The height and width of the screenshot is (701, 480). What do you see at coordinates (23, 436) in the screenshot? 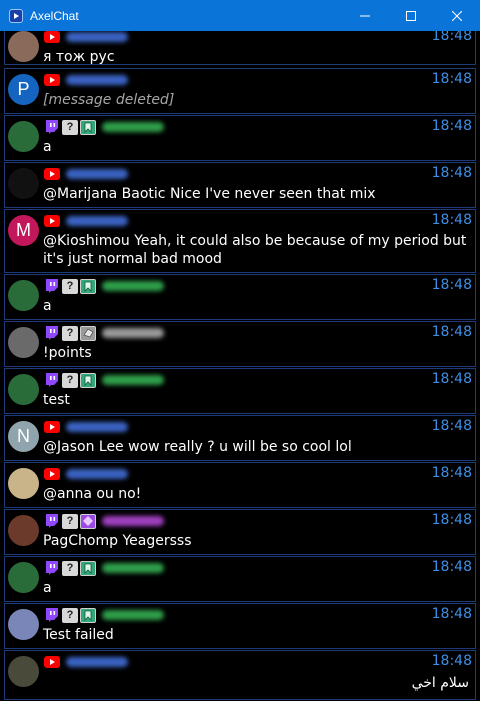
I see `avatar: N` at bounding box center [23, 436].